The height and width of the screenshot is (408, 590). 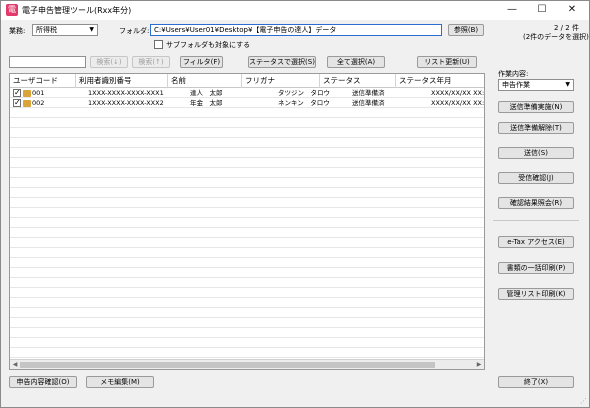 What do you see at coordinates (12, 10) in the screenshot?
I see `app-icon: 電` at bounding box center [12, 10].